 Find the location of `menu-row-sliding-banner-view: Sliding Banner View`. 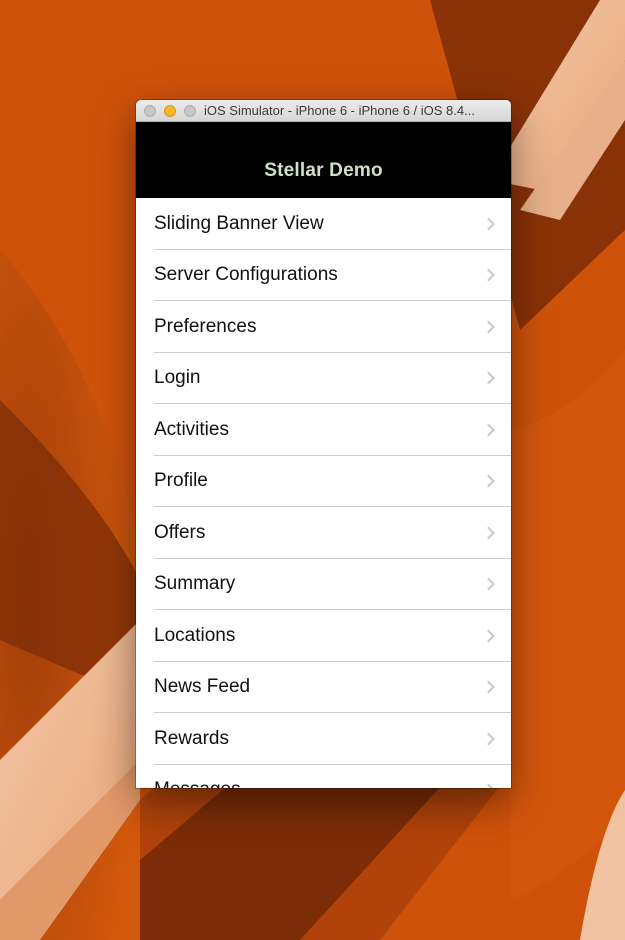

menu-row-sliding-banner-view: Sliding Banner View is located at coordinates (323, 224).